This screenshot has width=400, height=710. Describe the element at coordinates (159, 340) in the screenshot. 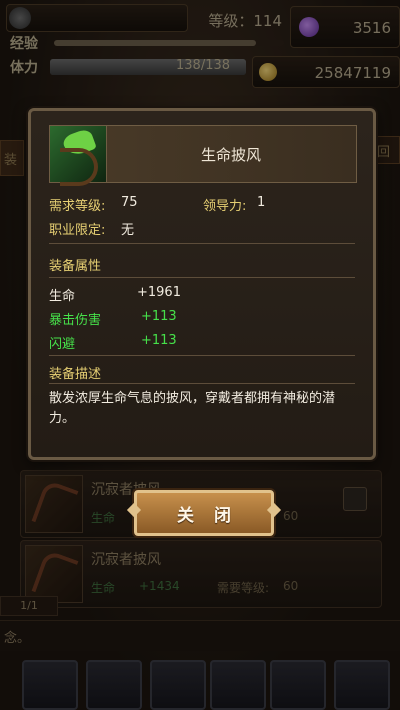

I see `attr-value-dodge: +113` at that location.